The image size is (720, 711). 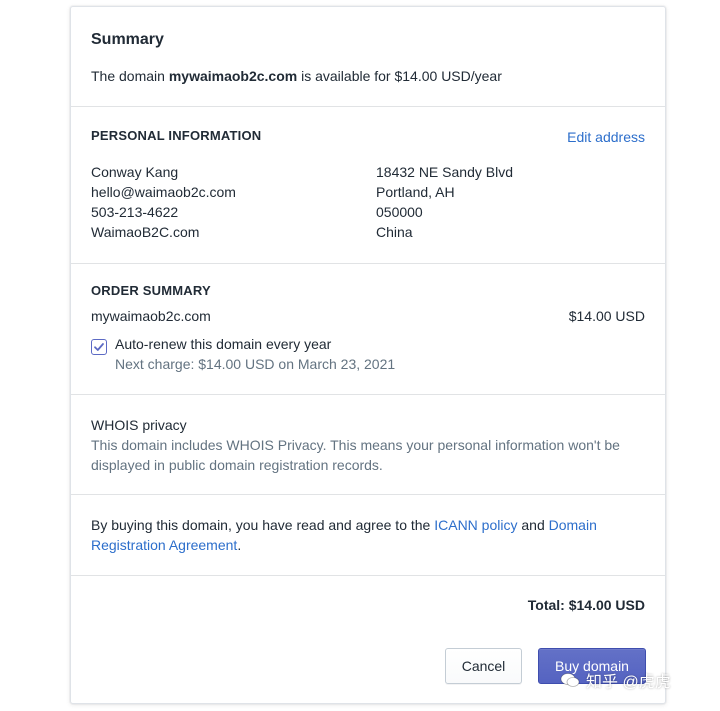 I want to click on summary-domain: mywaimaob2c.com, so click(x=233, y=76).